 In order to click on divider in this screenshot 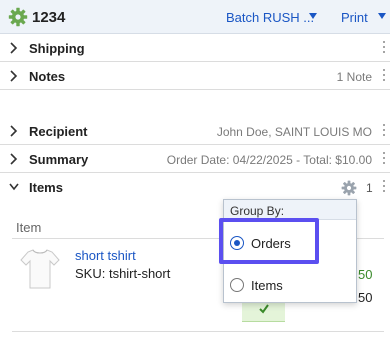, I will do `click(198, 331)`.